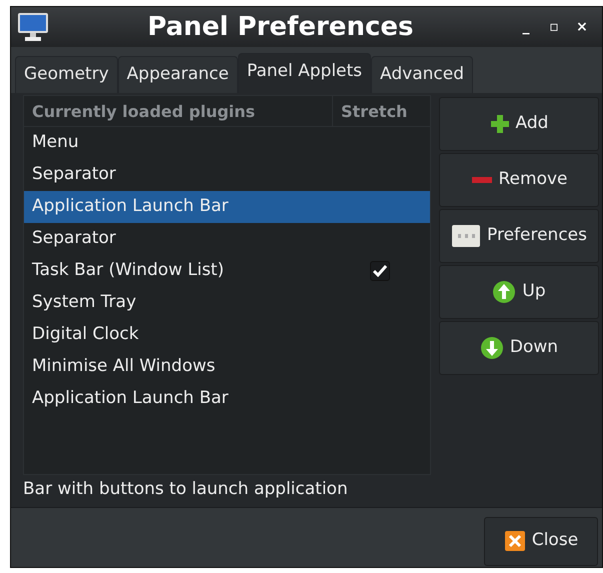 The image size is (603, 573). I want to click on tab: Geometry, so click(66, 74).